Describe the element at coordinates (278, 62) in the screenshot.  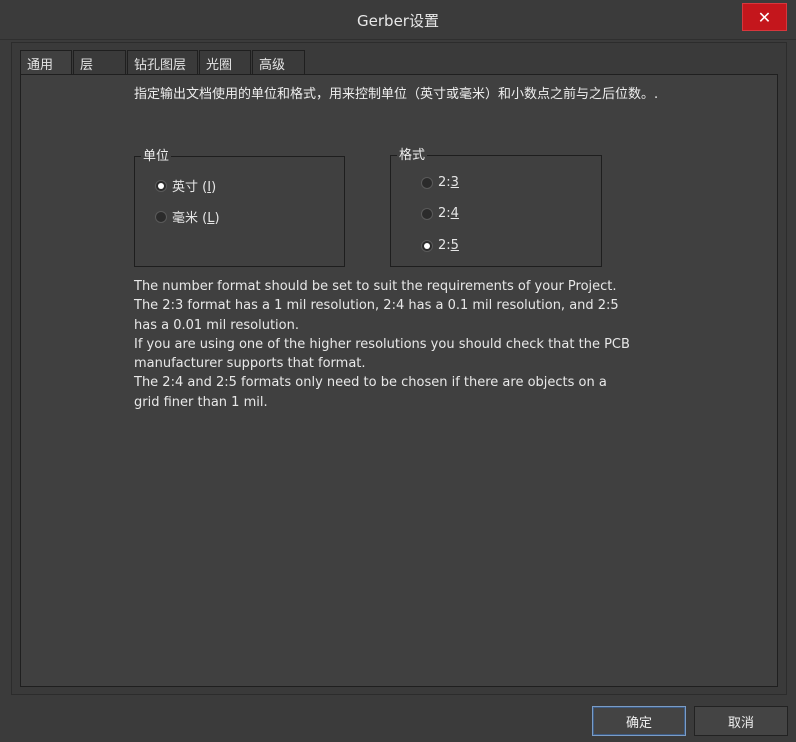
I see `tab-advanced: 高级` at that location.